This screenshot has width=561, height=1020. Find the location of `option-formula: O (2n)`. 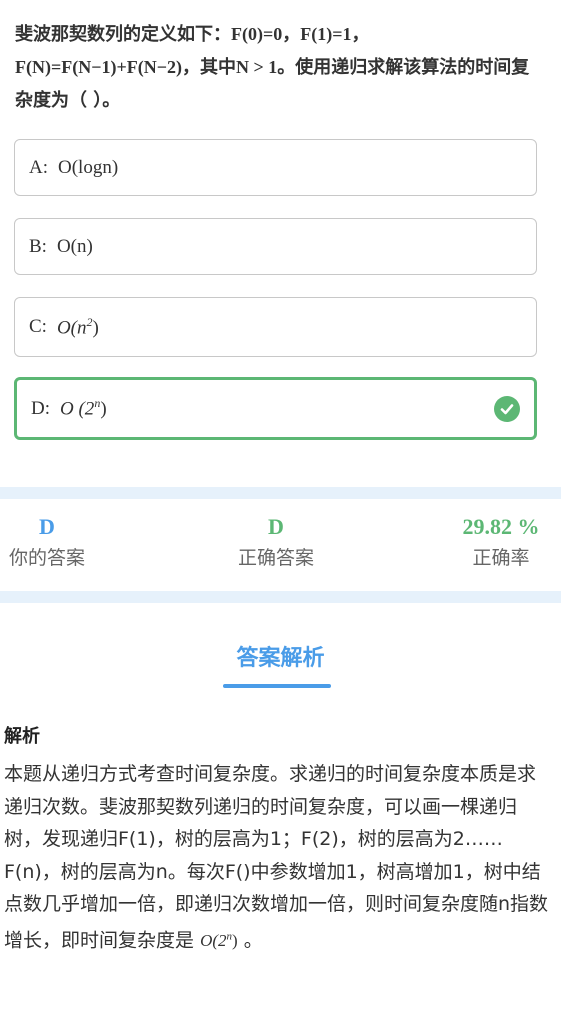

option-formula: O (2n) is located at coordinates (83, 408).